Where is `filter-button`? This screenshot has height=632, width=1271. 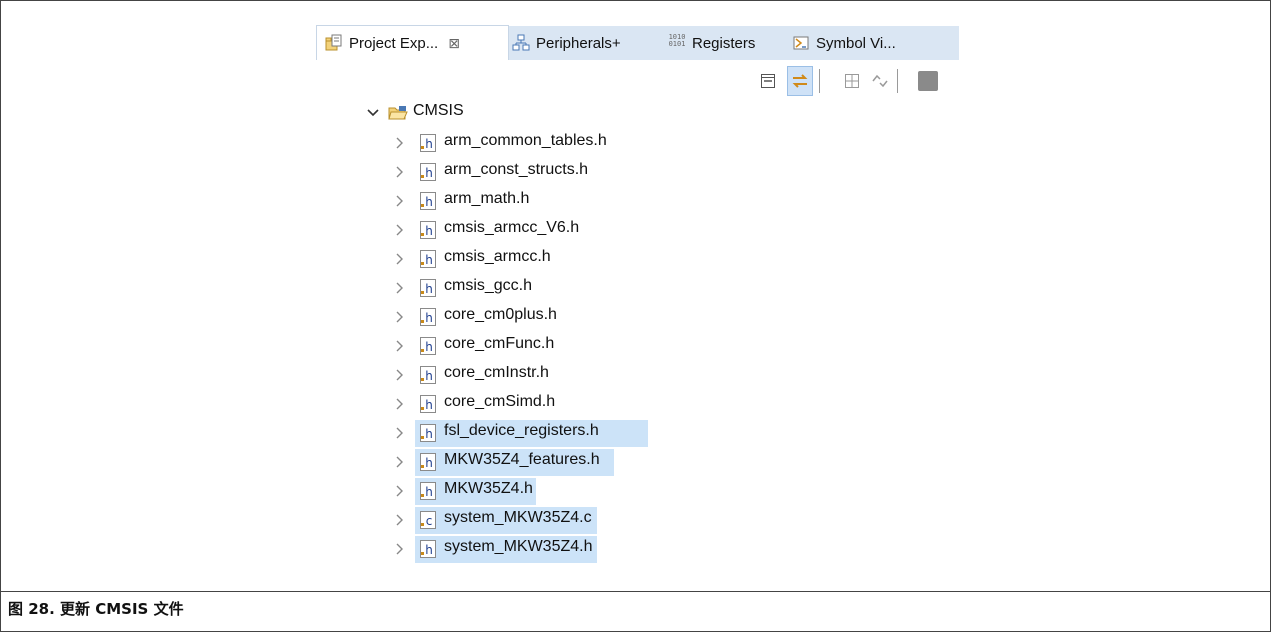 filter-button is located at coordinates (852, 81).